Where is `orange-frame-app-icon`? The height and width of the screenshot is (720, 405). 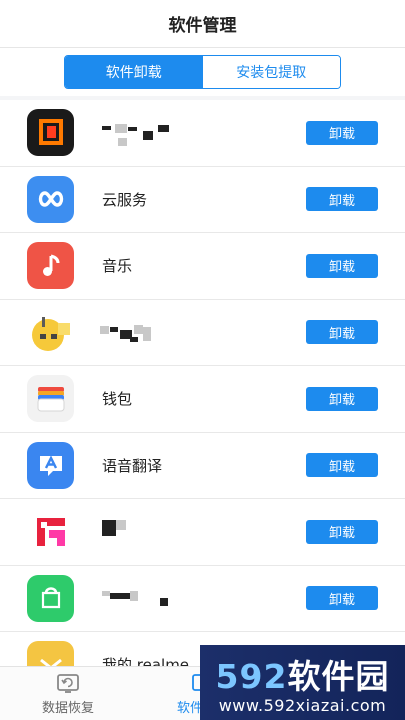 orange-frame-app-icon is located at coordinates (50, 133).